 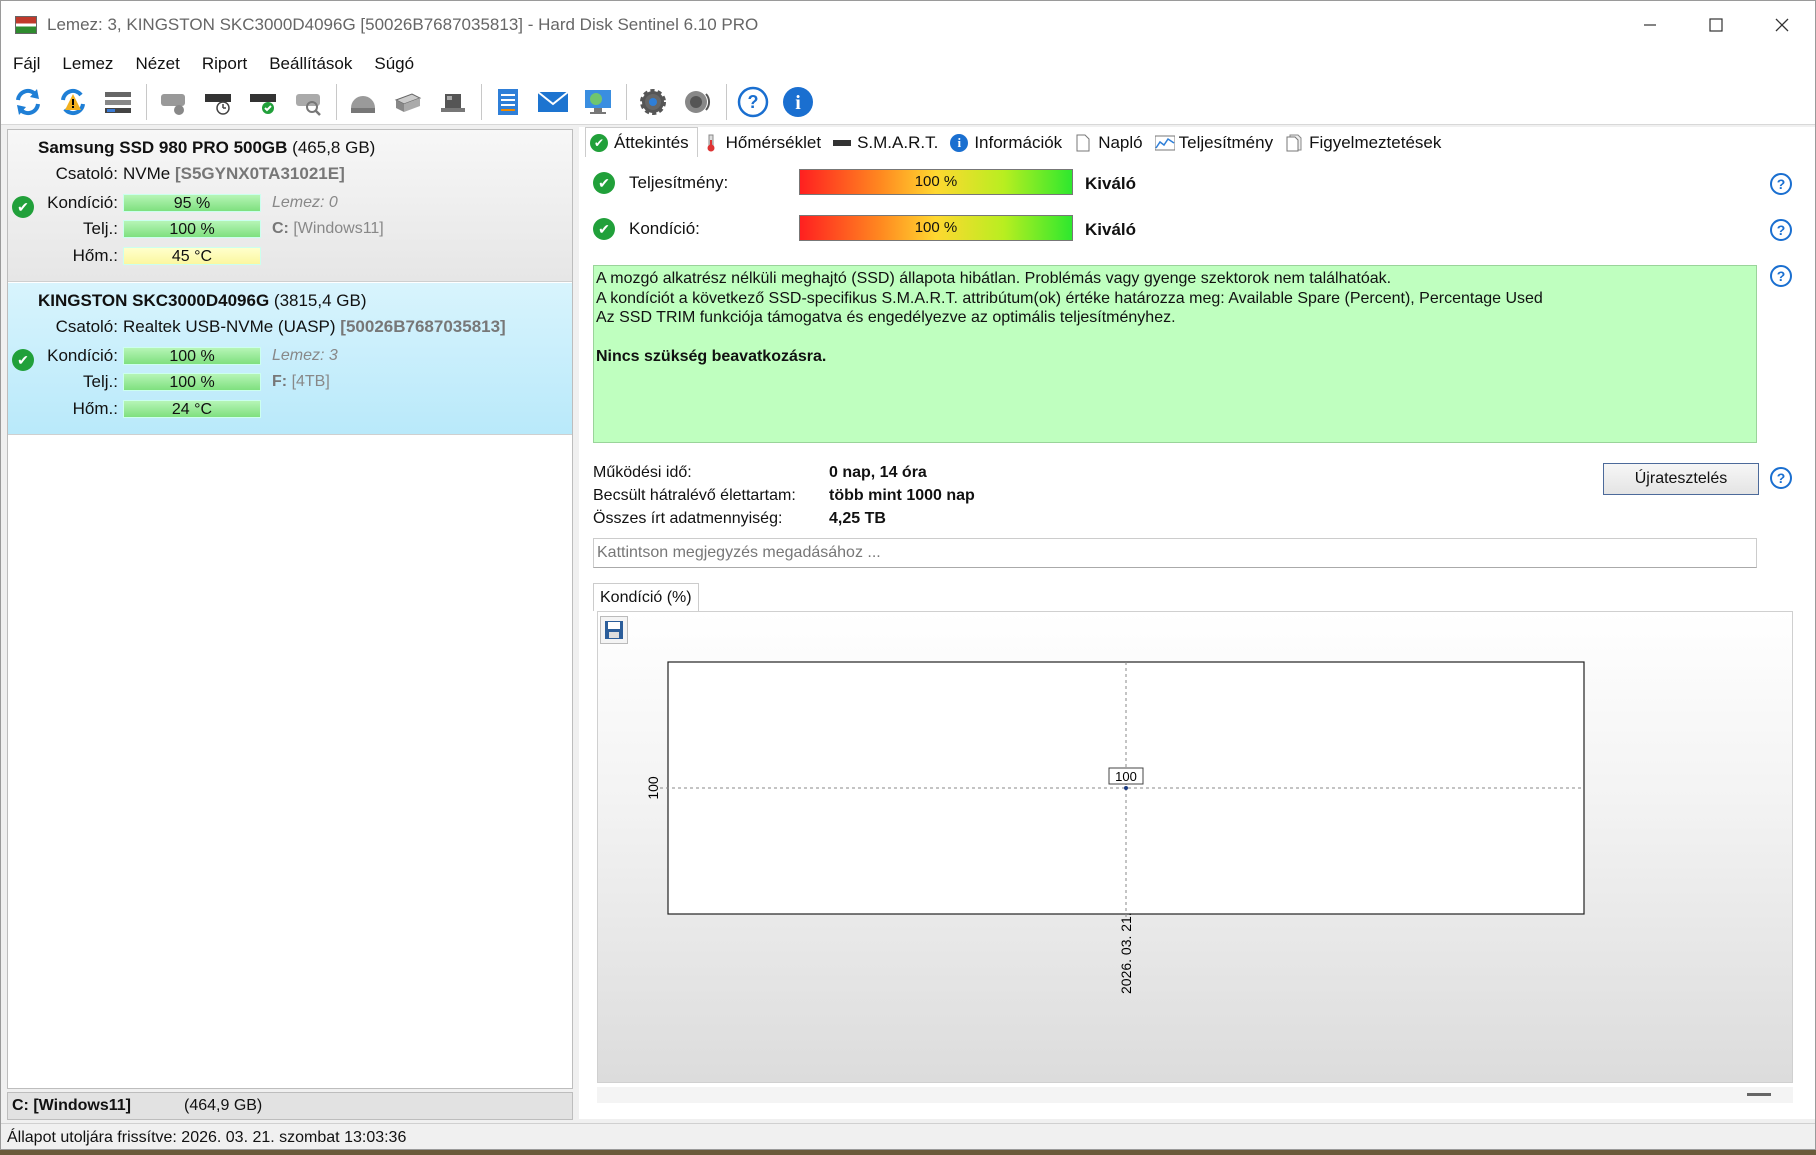 I want to click on volume-size: (464,9 GB), so click(x=223, y=1105).